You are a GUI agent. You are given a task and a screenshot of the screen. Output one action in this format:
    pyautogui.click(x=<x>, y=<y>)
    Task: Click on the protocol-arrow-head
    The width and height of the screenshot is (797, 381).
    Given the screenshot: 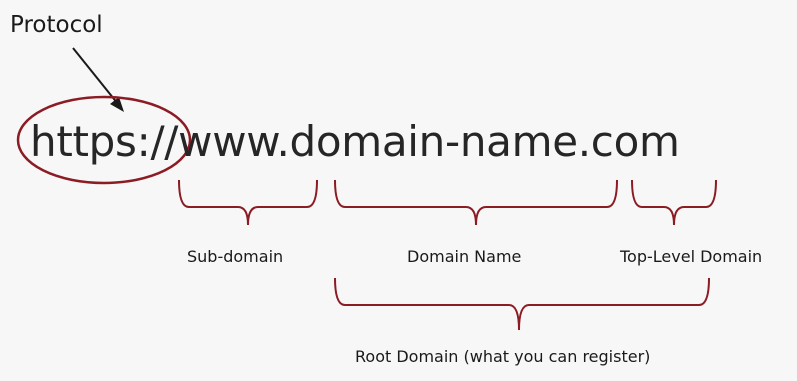 What is the action you would take?
    pyautogui.click(x=117, y=104)
    